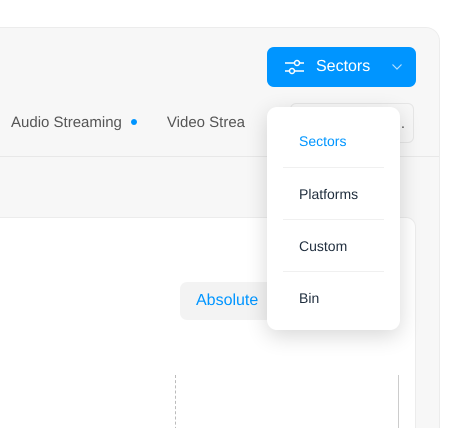 The image size is (469, 428). I want to click on category-tab: Audio Streaming, so click(74, 122).